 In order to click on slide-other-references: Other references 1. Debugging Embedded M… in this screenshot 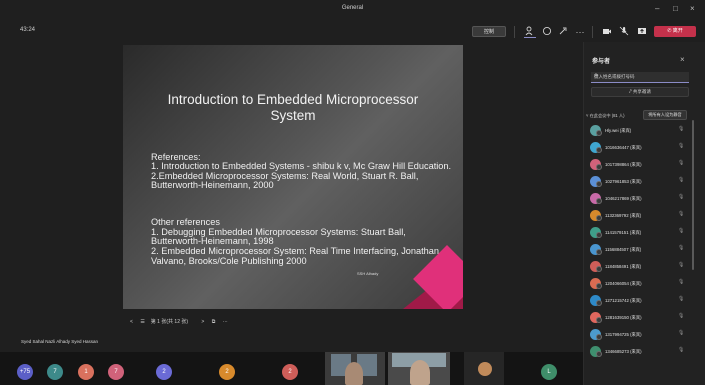, I will do `click(295, 241)`.